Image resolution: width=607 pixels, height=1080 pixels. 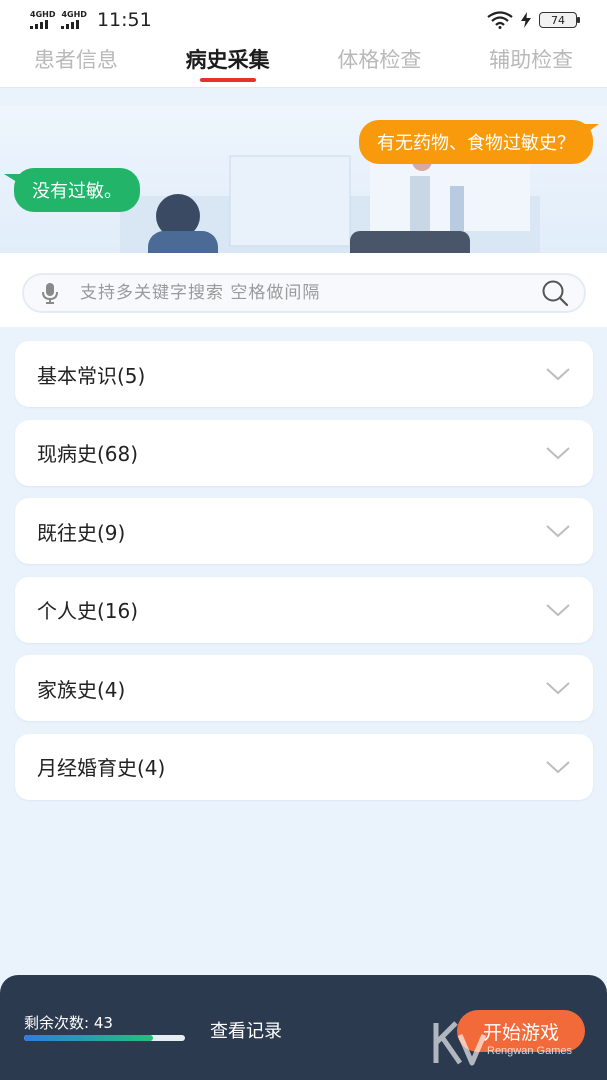 I want to click on search-area, so click(x=303, y=290).